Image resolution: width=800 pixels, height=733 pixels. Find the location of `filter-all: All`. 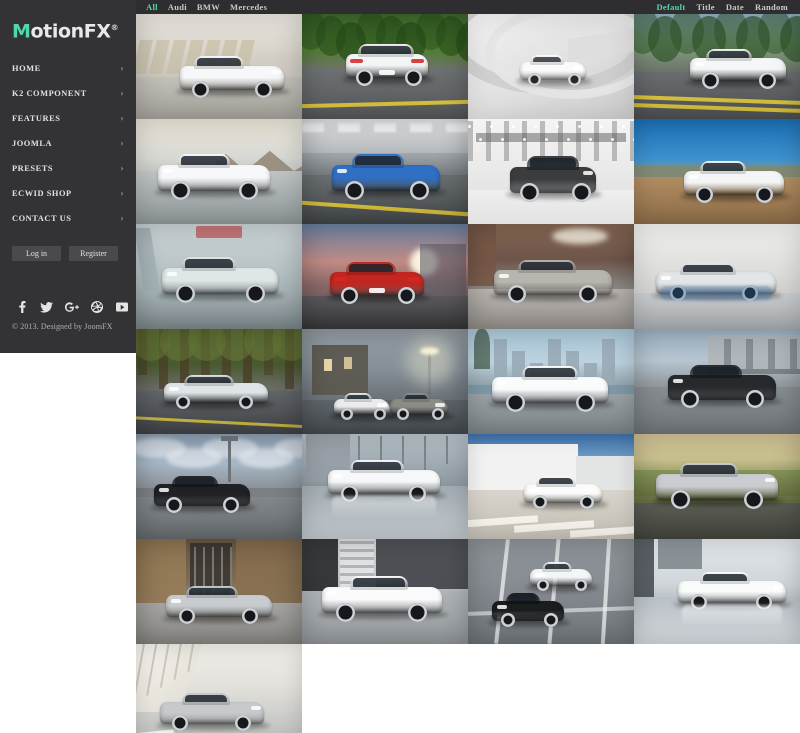

filter-all: All is located at coordinates (152, 7).